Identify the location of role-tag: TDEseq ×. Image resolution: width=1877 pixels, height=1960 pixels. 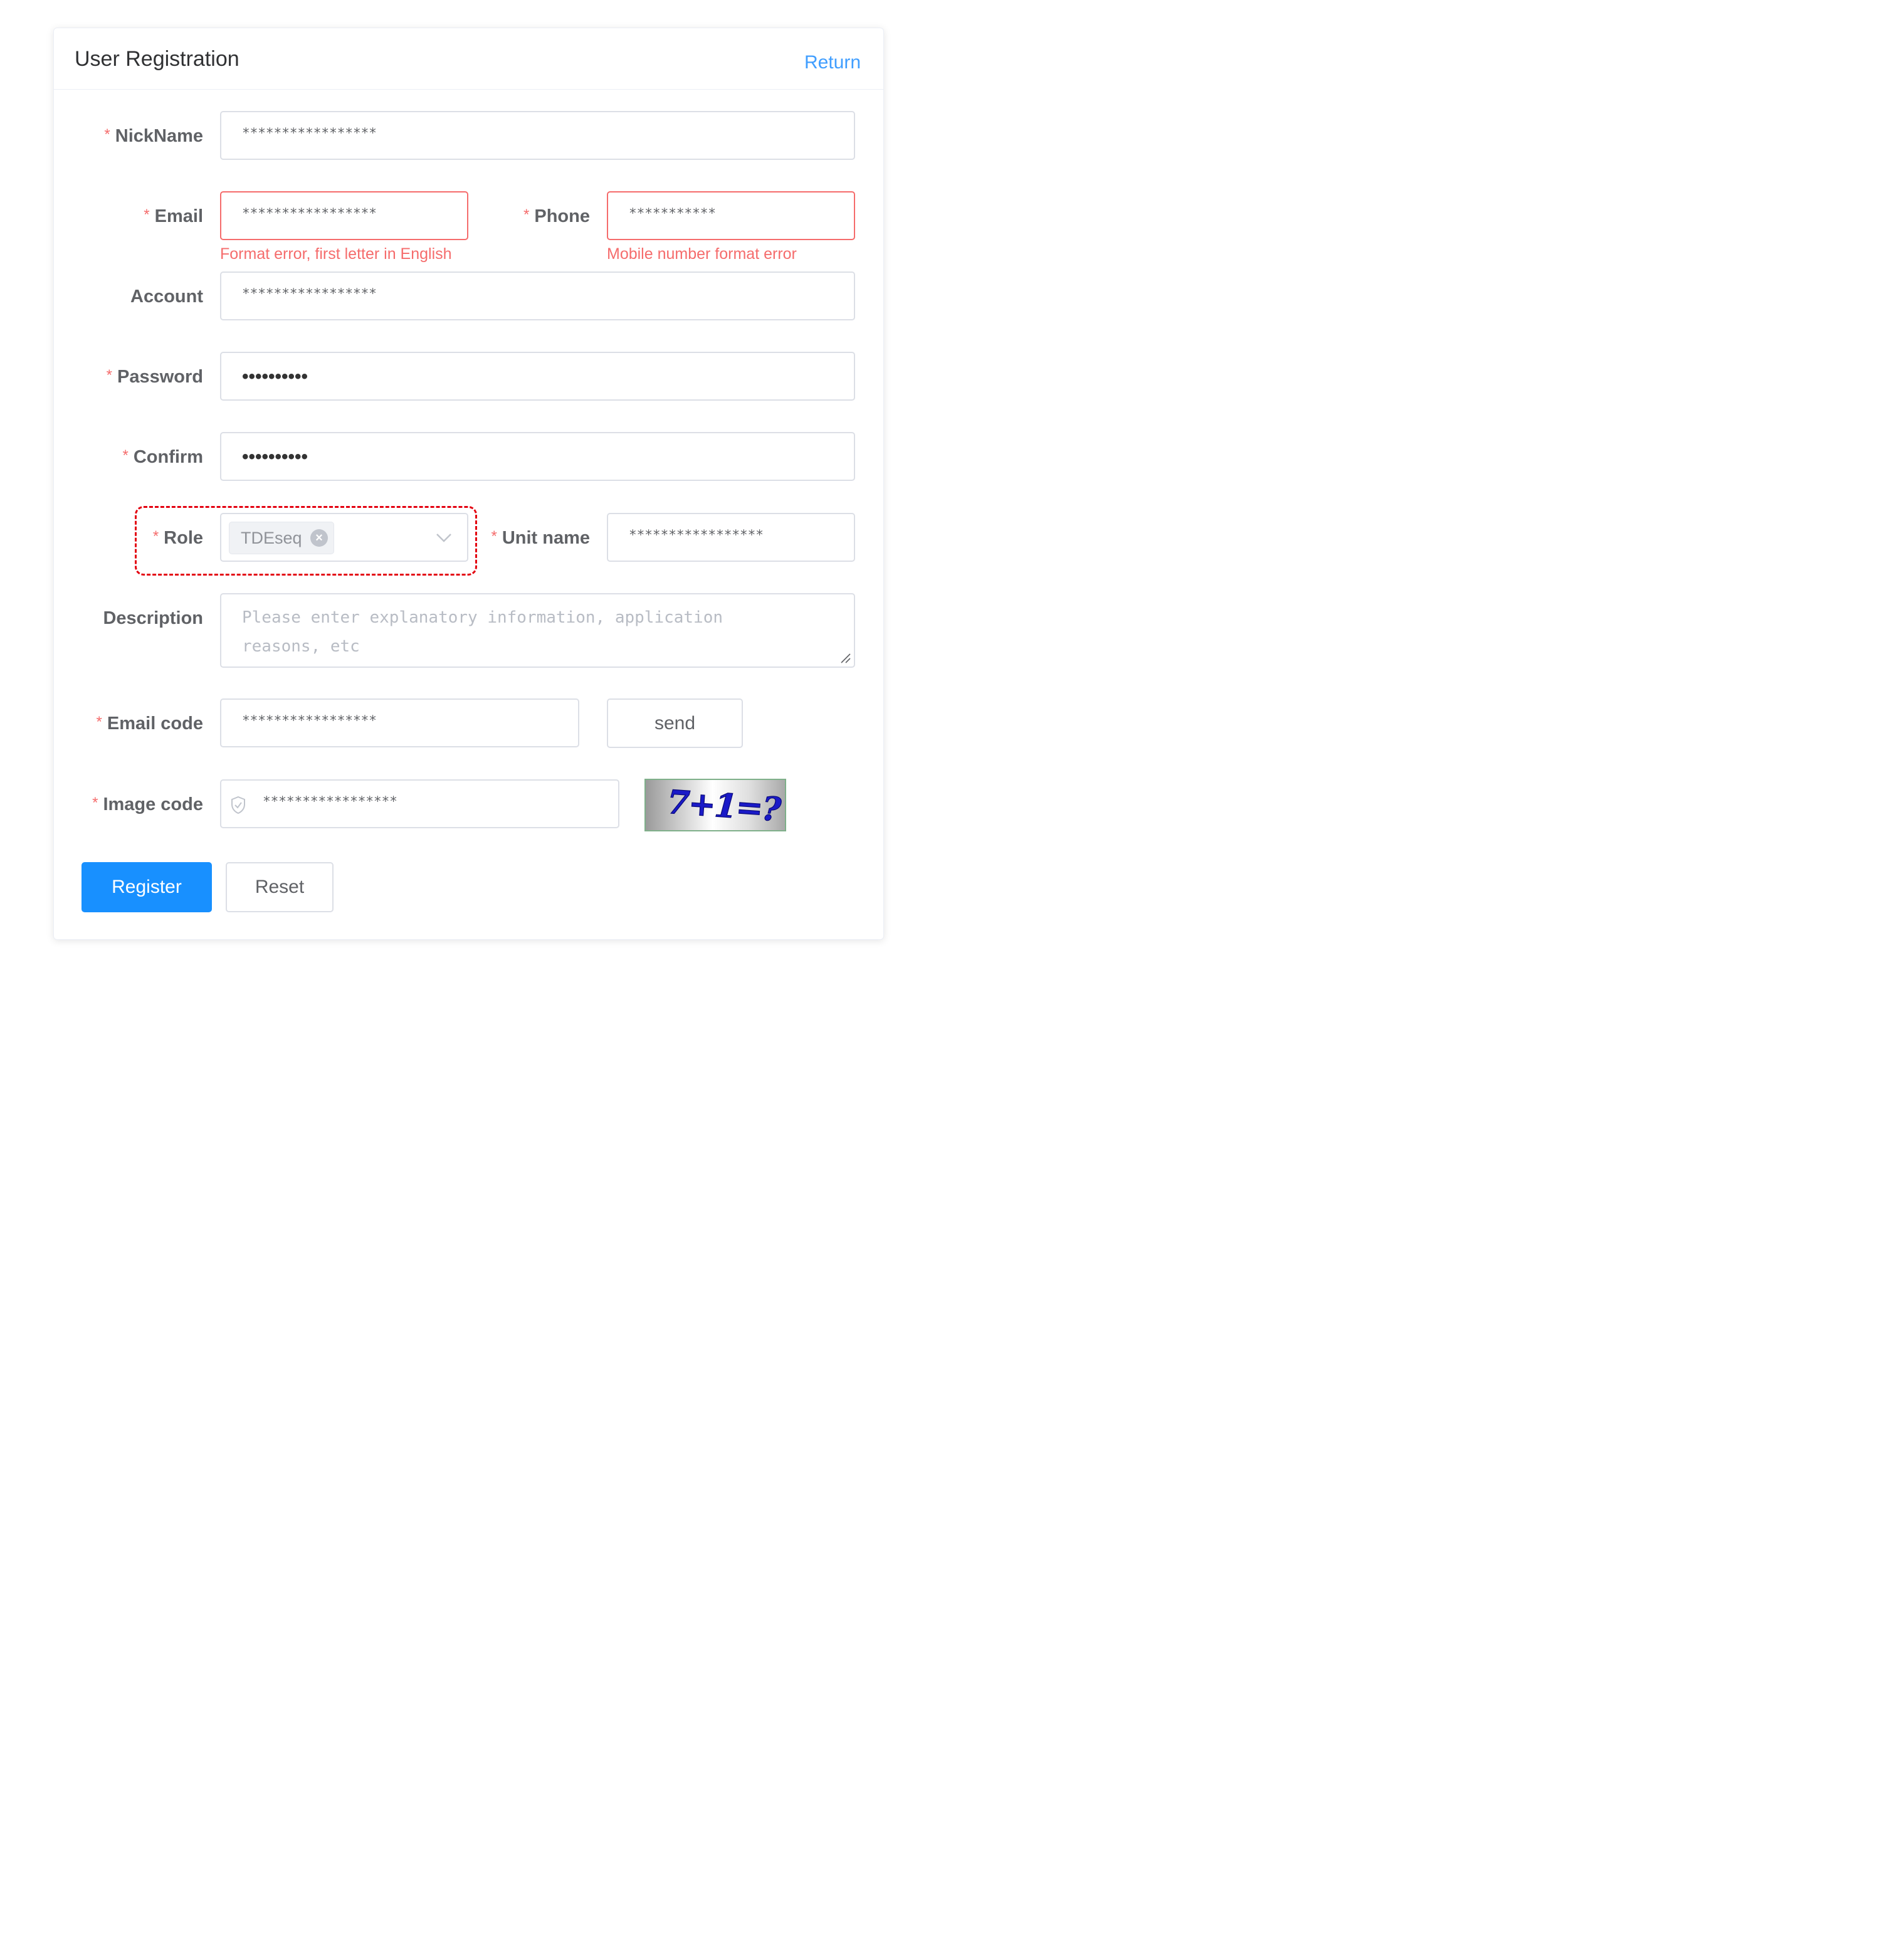
(281, 538).